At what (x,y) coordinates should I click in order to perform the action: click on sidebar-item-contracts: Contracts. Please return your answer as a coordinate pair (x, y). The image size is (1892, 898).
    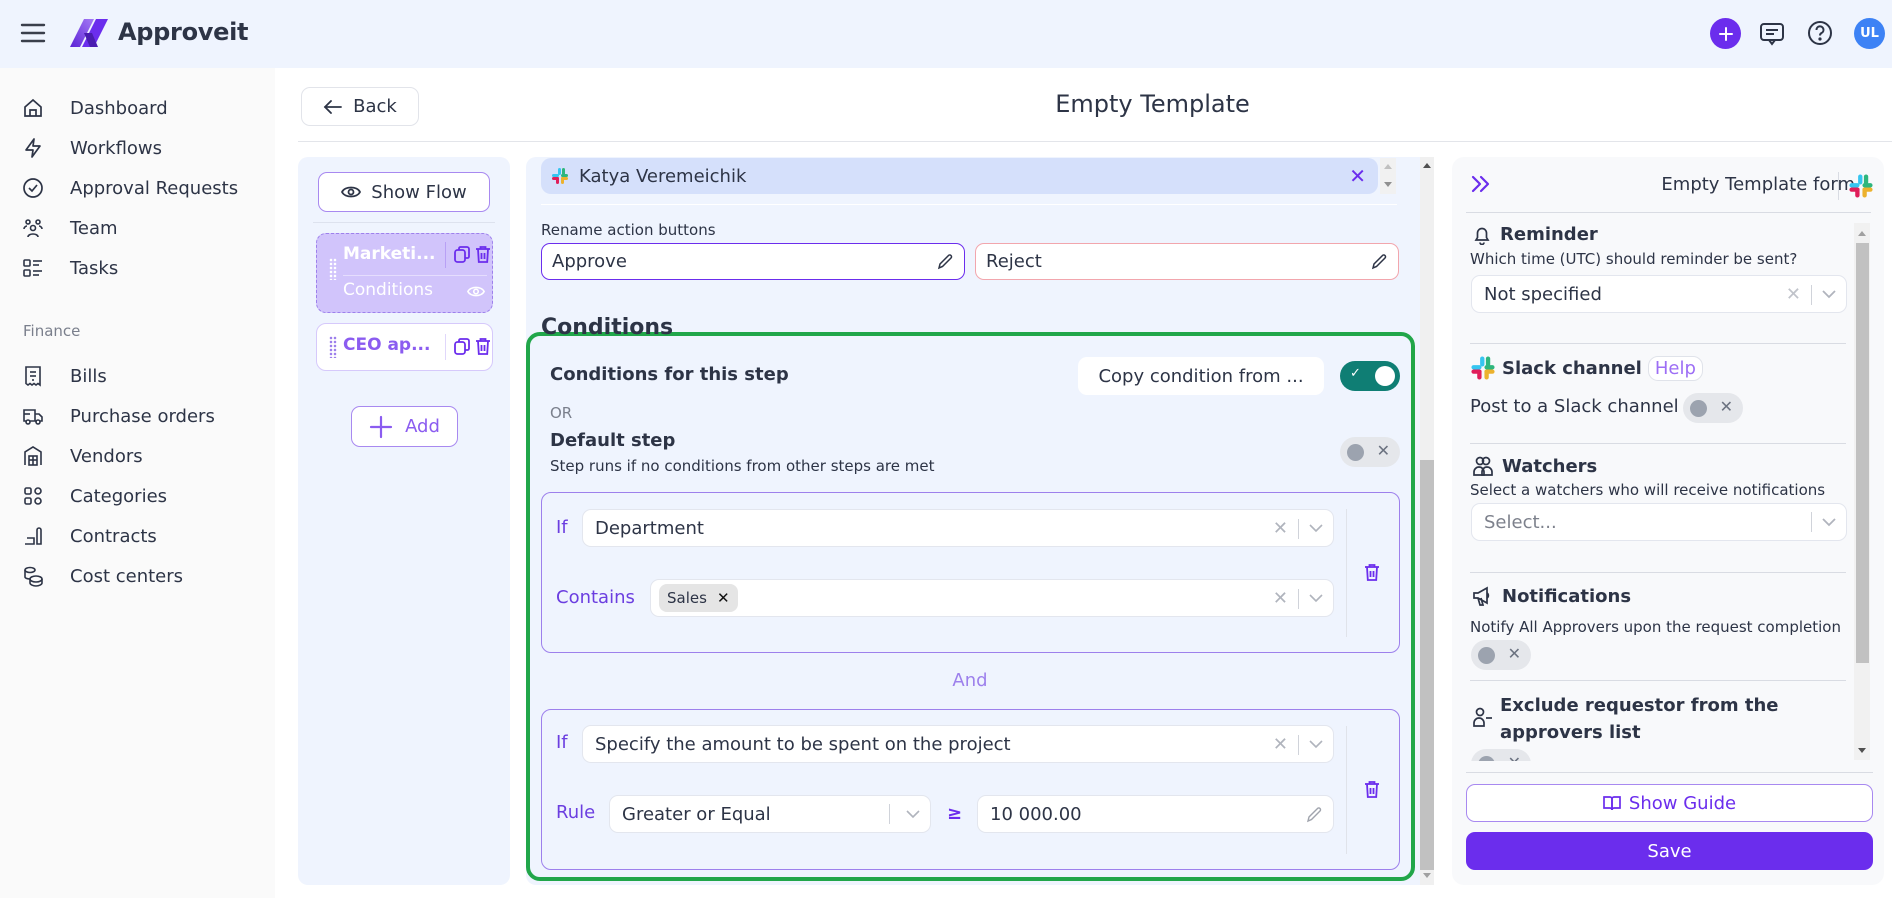
    Looking at the image, I should click on (89, 536).